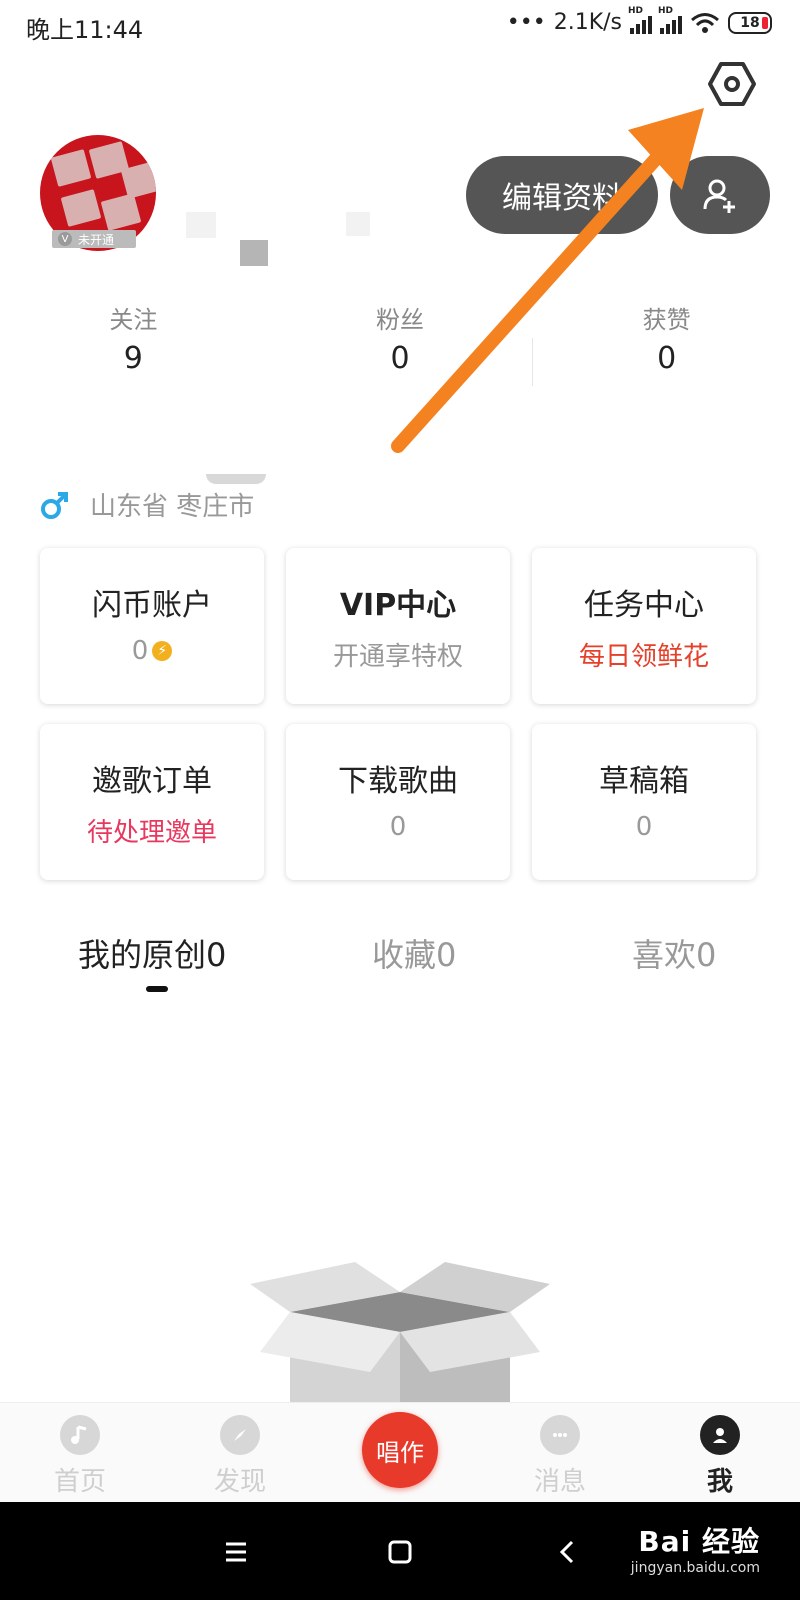 This screenshot has height=1600, width=800. I want to click on add-user-icon, so click(719, 196).